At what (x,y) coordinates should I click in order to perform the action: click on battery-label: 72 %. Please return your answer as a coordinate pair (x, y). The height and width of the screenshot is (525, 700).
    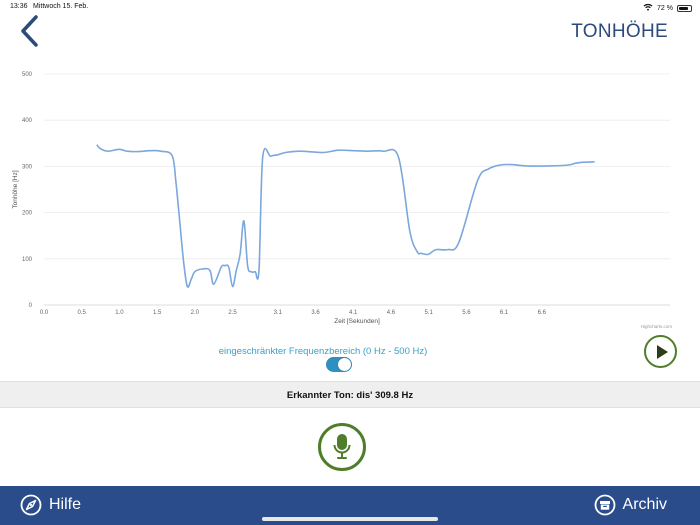
    Looking at the image, I should click on (665, 8).